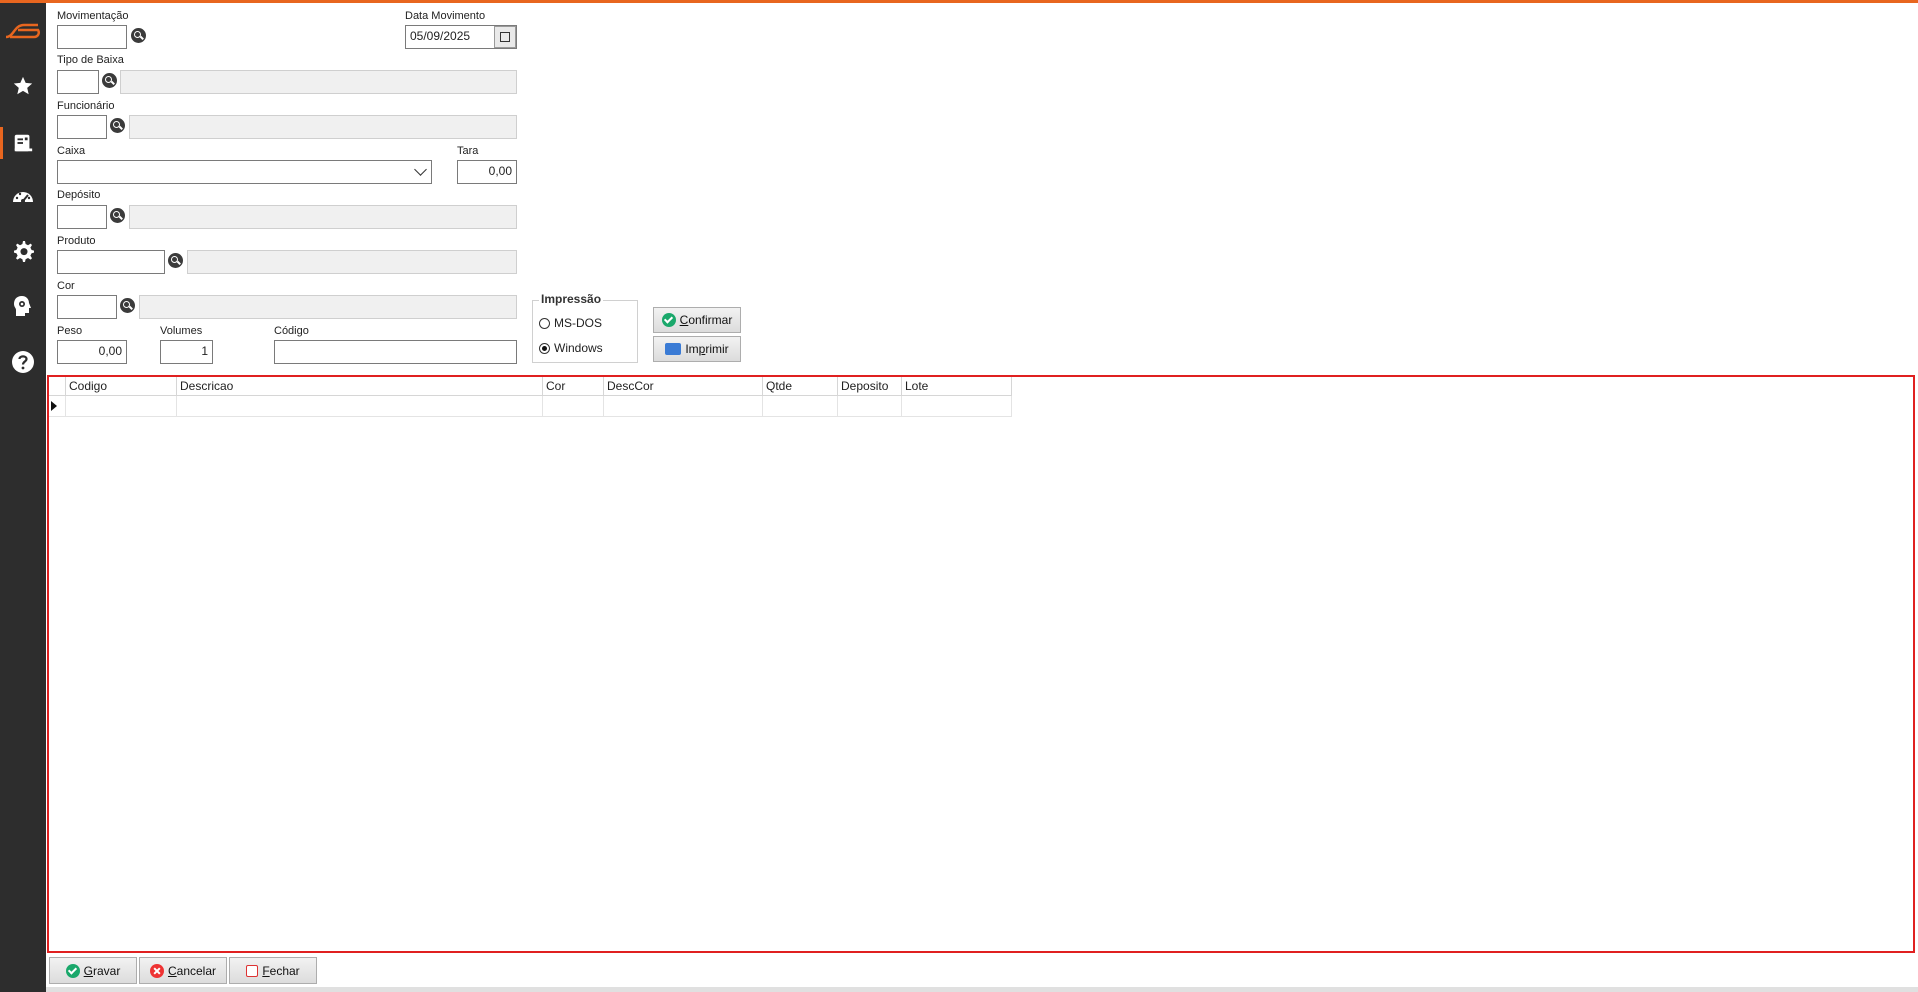 The width and height of the screenshot is (1918, 992). What do you see at coordinates (57, 386) in the screenshot?
I see `grid-indicator-header` at bounding box center [57, 386].